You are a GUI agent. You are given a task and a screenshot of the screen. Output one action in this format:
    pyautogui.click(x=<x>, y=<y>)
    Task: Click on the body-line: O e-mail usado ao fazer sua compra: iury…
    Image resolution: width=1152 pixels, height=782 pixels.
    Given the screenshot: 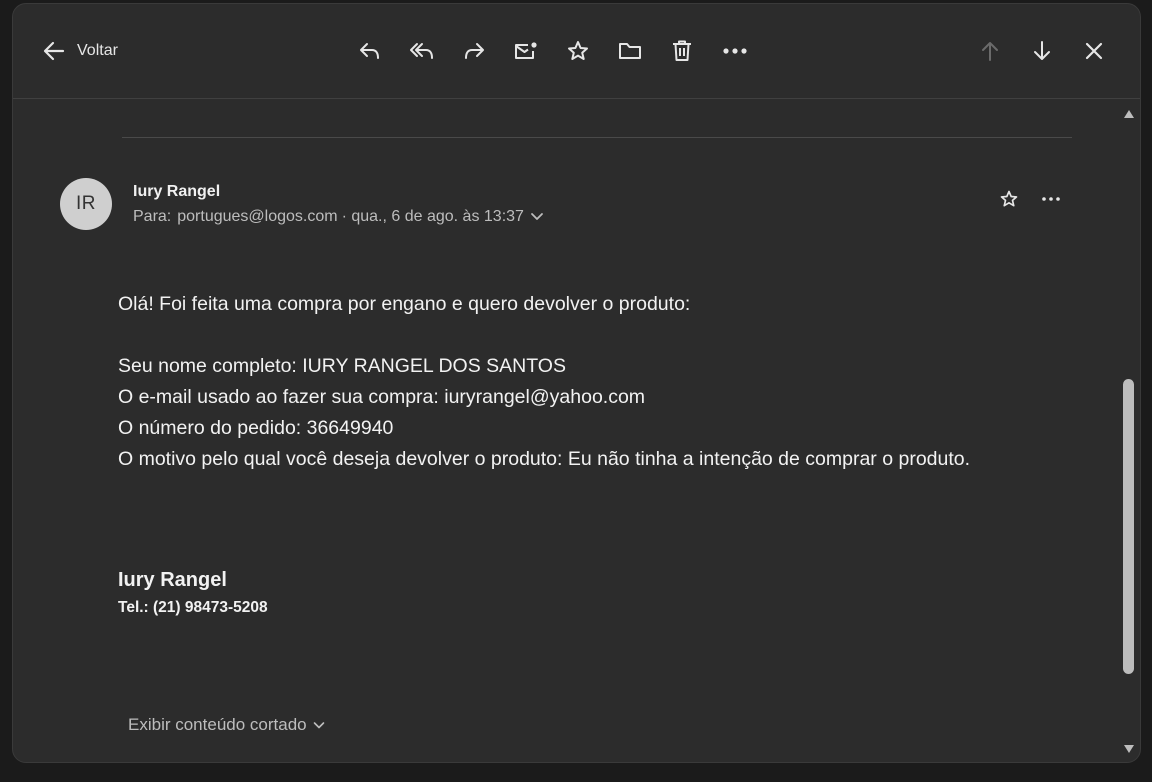 What is the action you would take?
    pyautogui.click(x=548, y=397)
    